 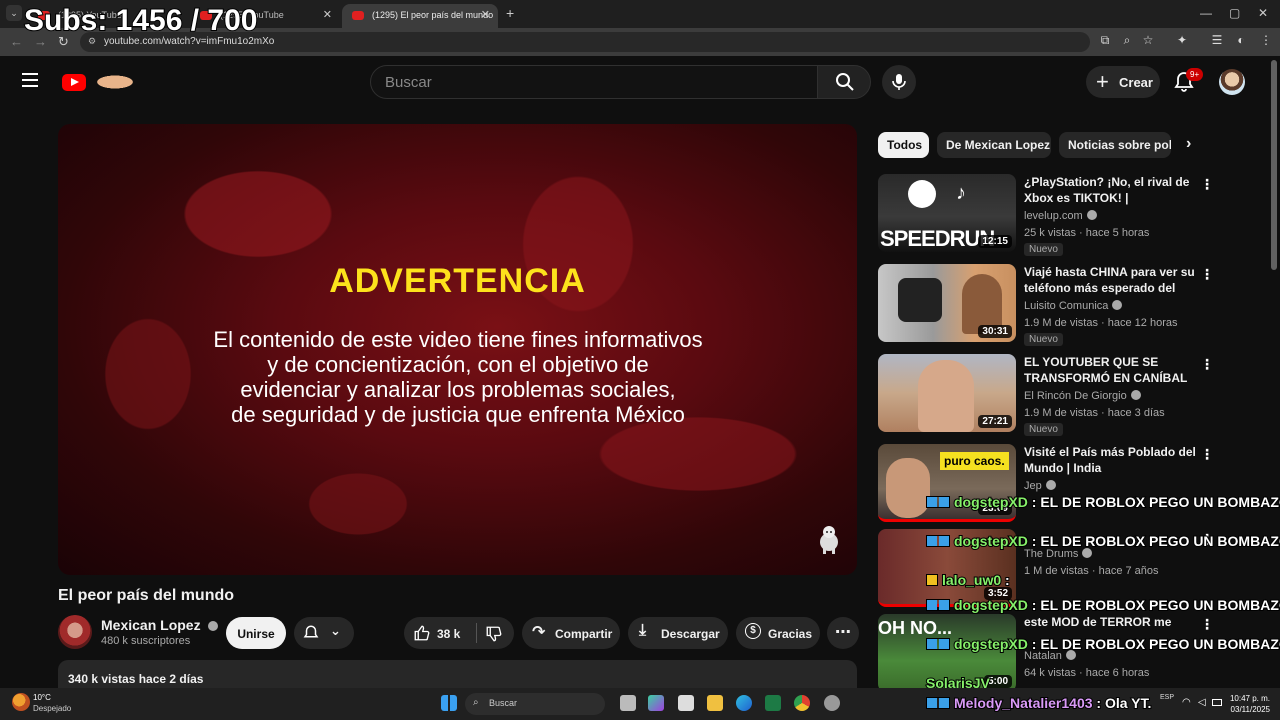 I want to click on taskbar-search: ⌕ Buscar, so click(x=535, y=704).